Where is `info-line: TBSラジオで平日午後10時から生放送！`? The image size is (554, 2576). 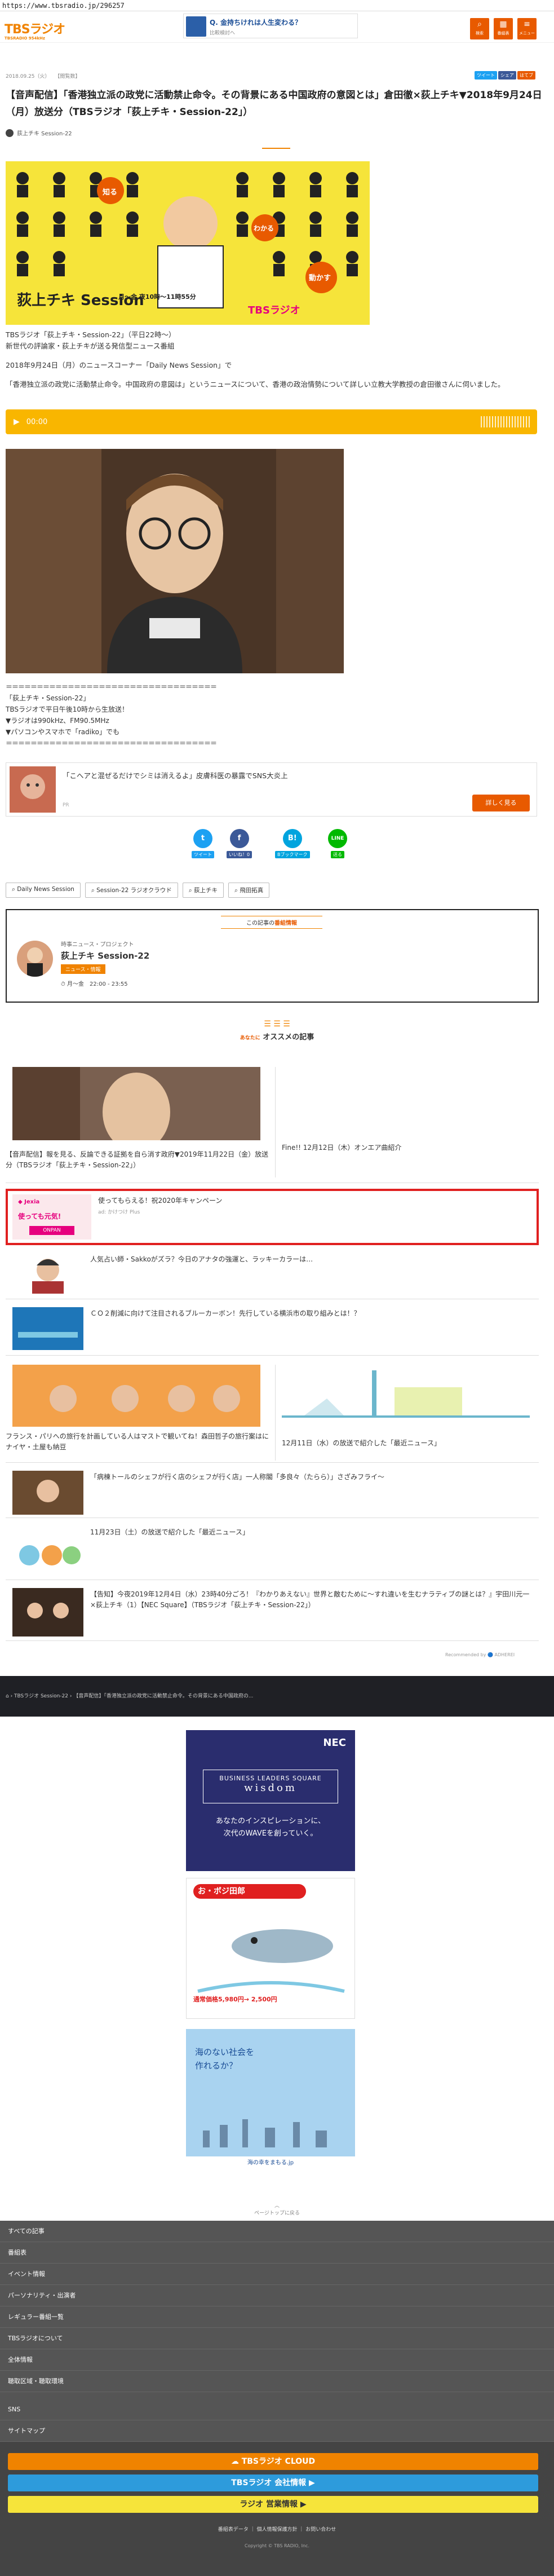 info-line: TBSラジオで平日午後10時から生放送！ is located at coordinates (67, 709).